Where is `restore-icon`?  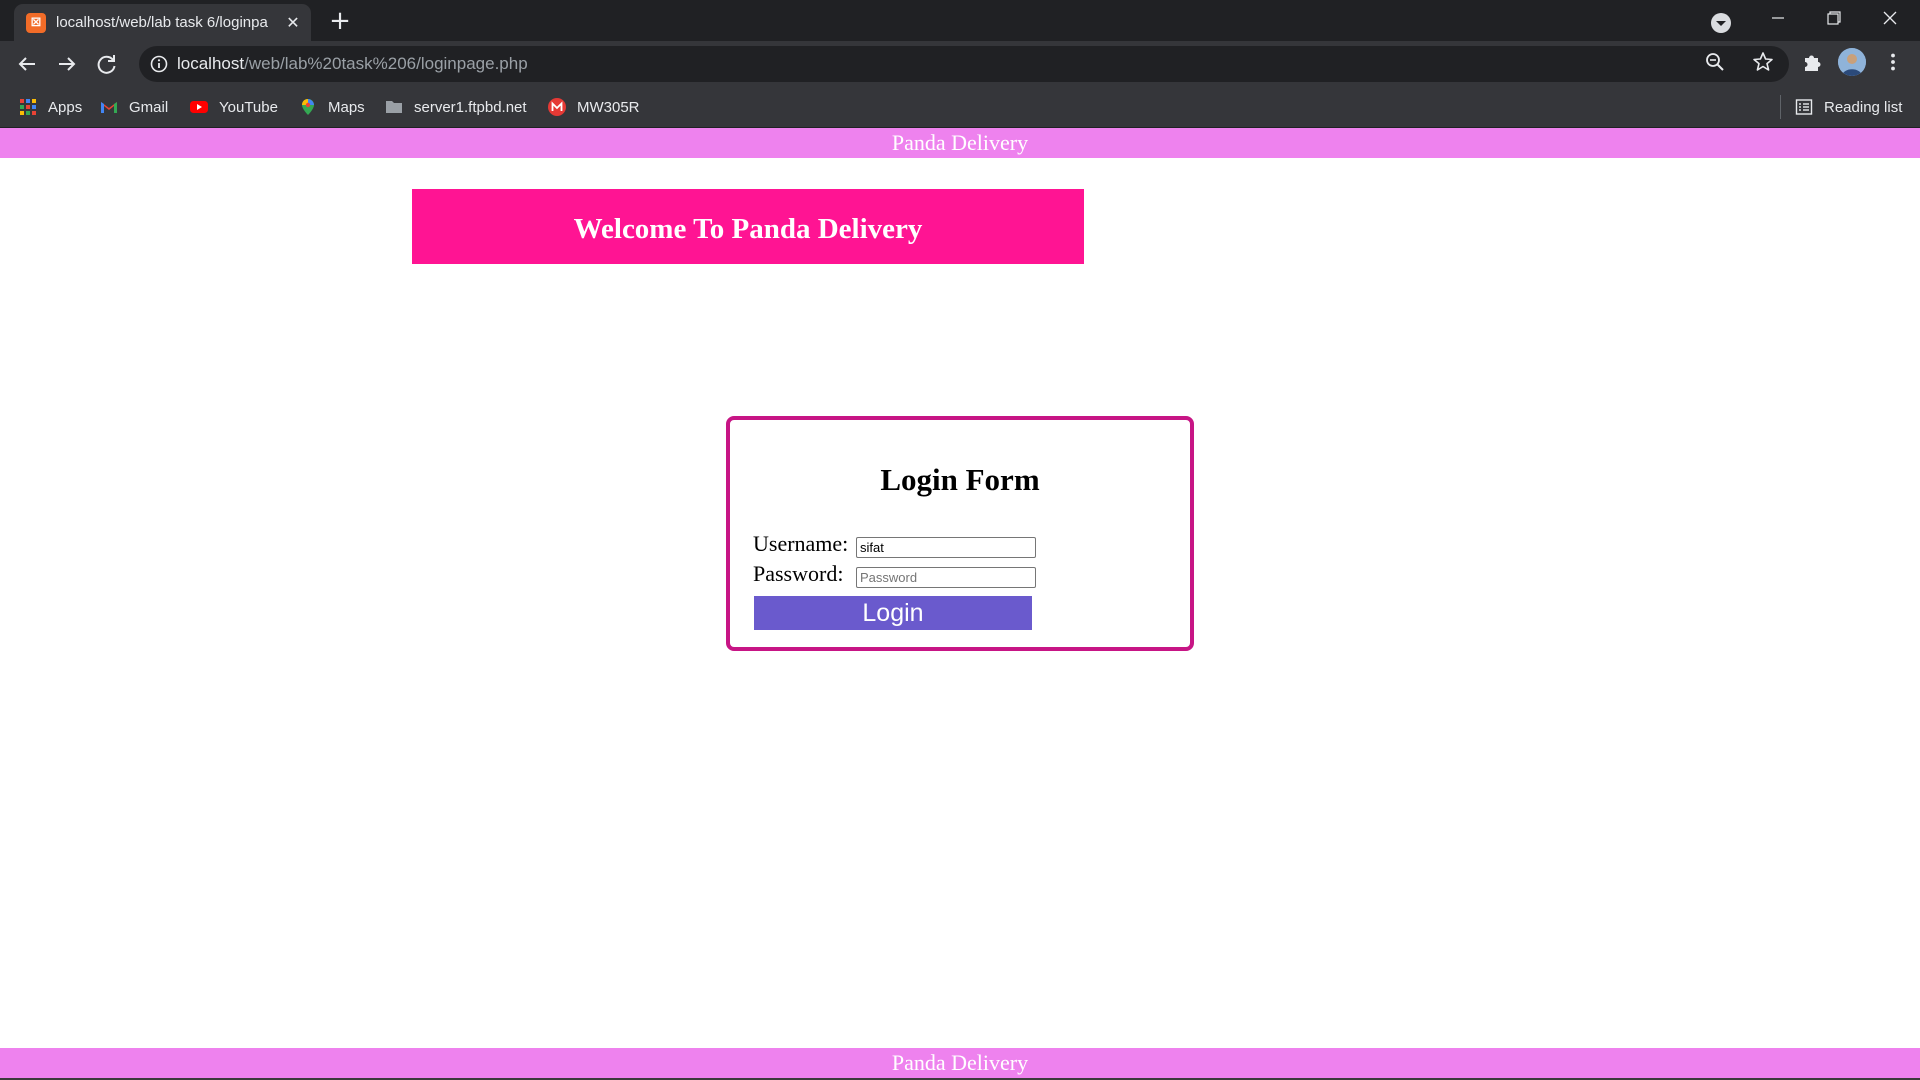 restore-icon is located at coordinates (1833, 18).